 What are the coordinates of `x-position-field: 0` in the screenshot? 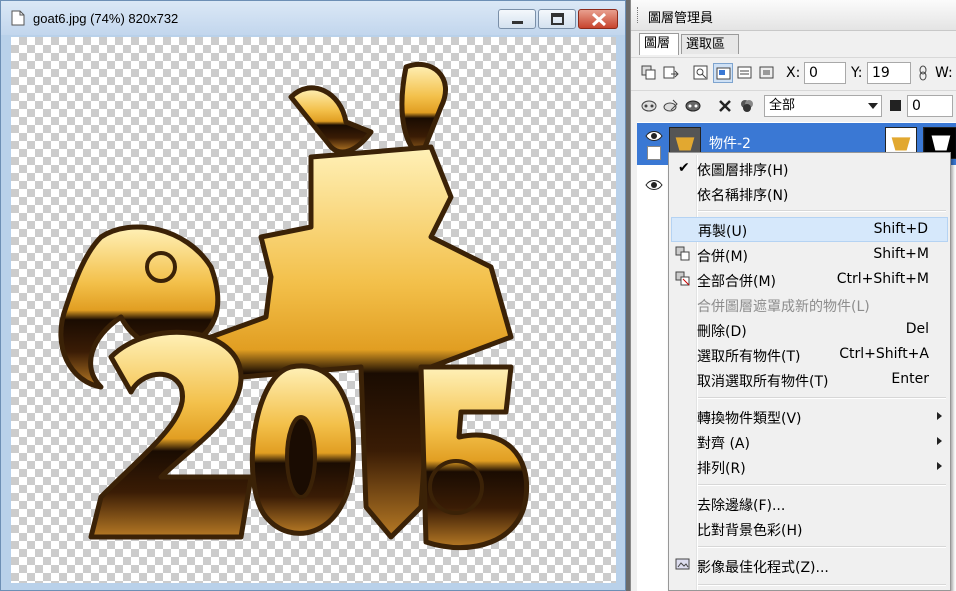 It's located at (825, 73).